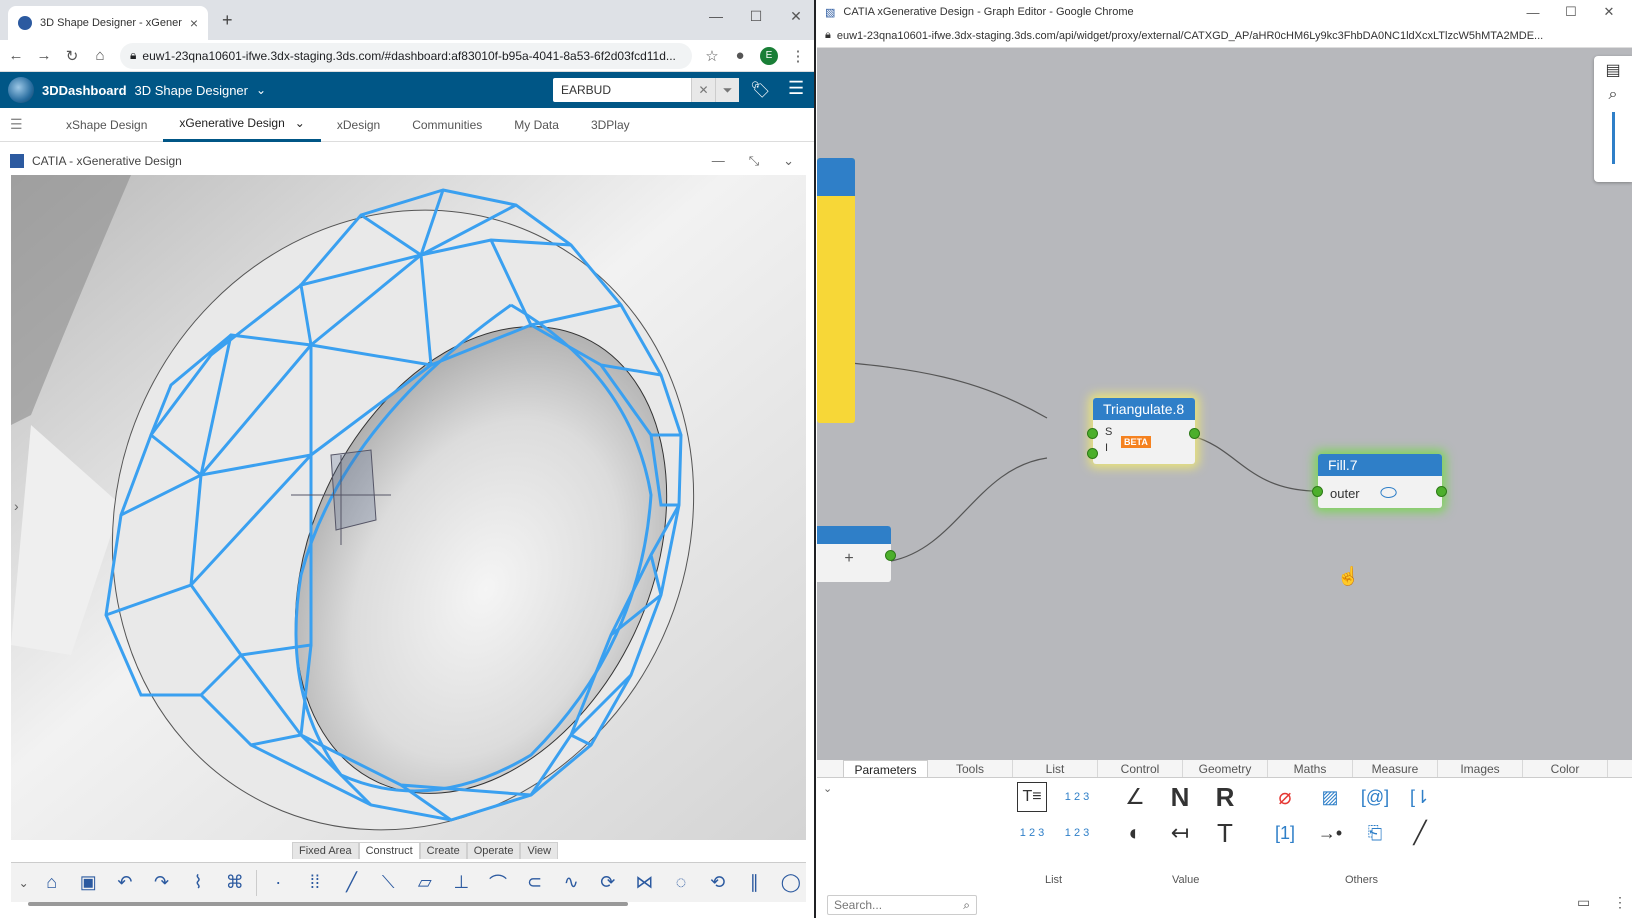  Describe the element at coordinates (108, 23) in the screenshot. I see `browser-tab: 3D Shape Designer - xGenerative ×` at that location.